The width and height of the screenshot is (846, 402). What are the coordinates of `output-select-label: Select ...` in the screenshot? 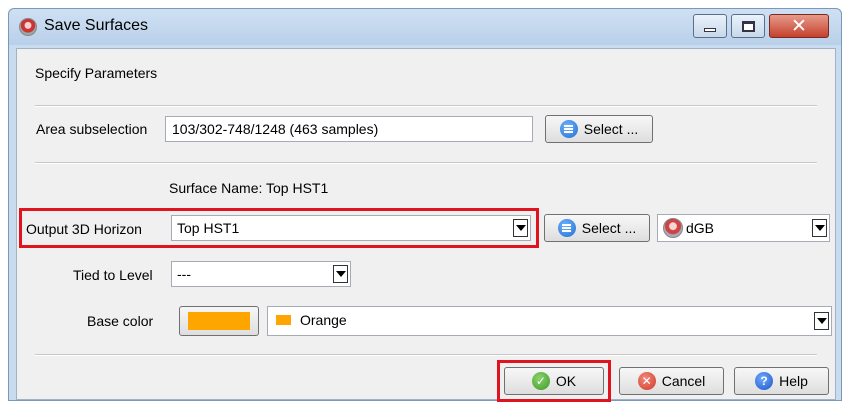 It's located at (609, 228).